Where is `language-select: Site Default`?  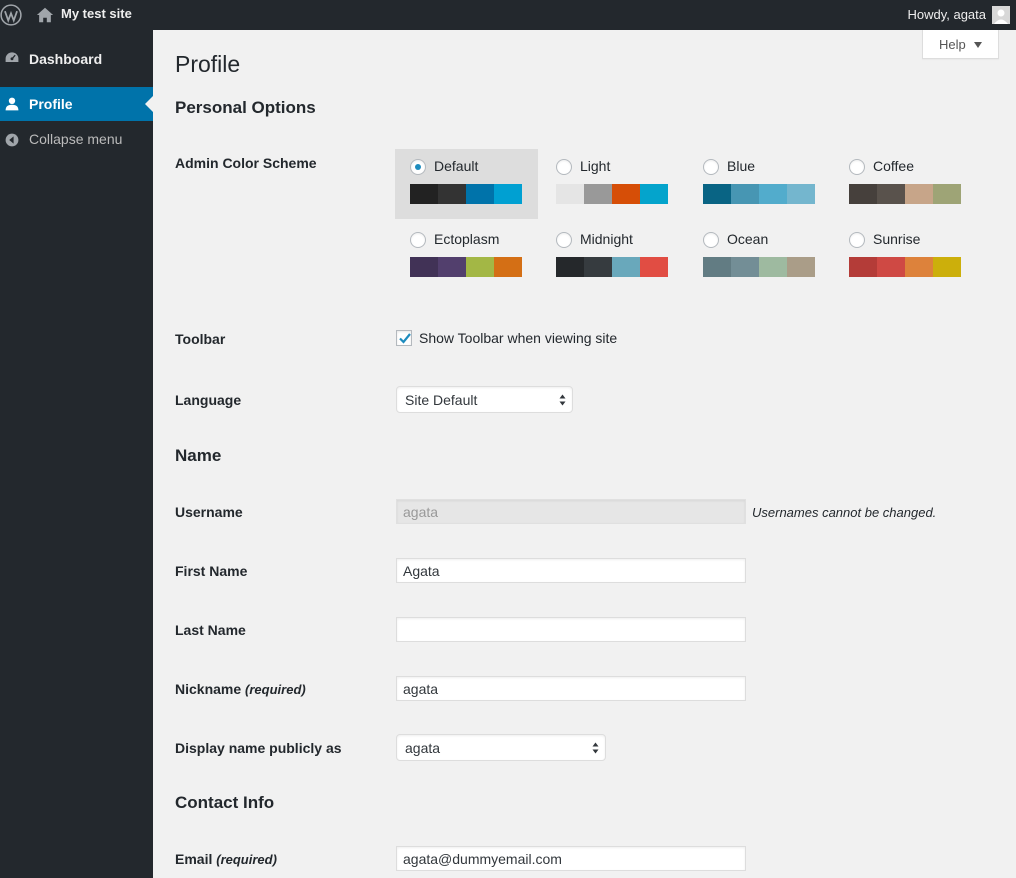
language-select: Site Default is located at coordinates (484, 399).